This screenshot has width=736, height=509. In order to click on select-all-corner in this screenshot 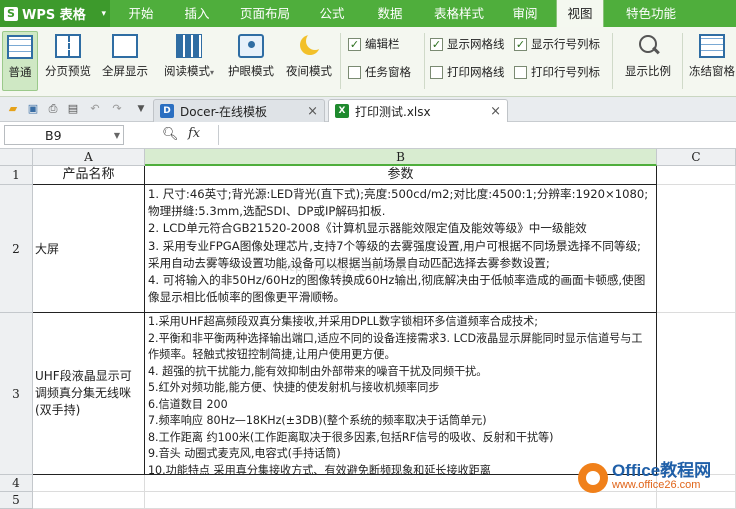, I will do `click(16, 157)`.